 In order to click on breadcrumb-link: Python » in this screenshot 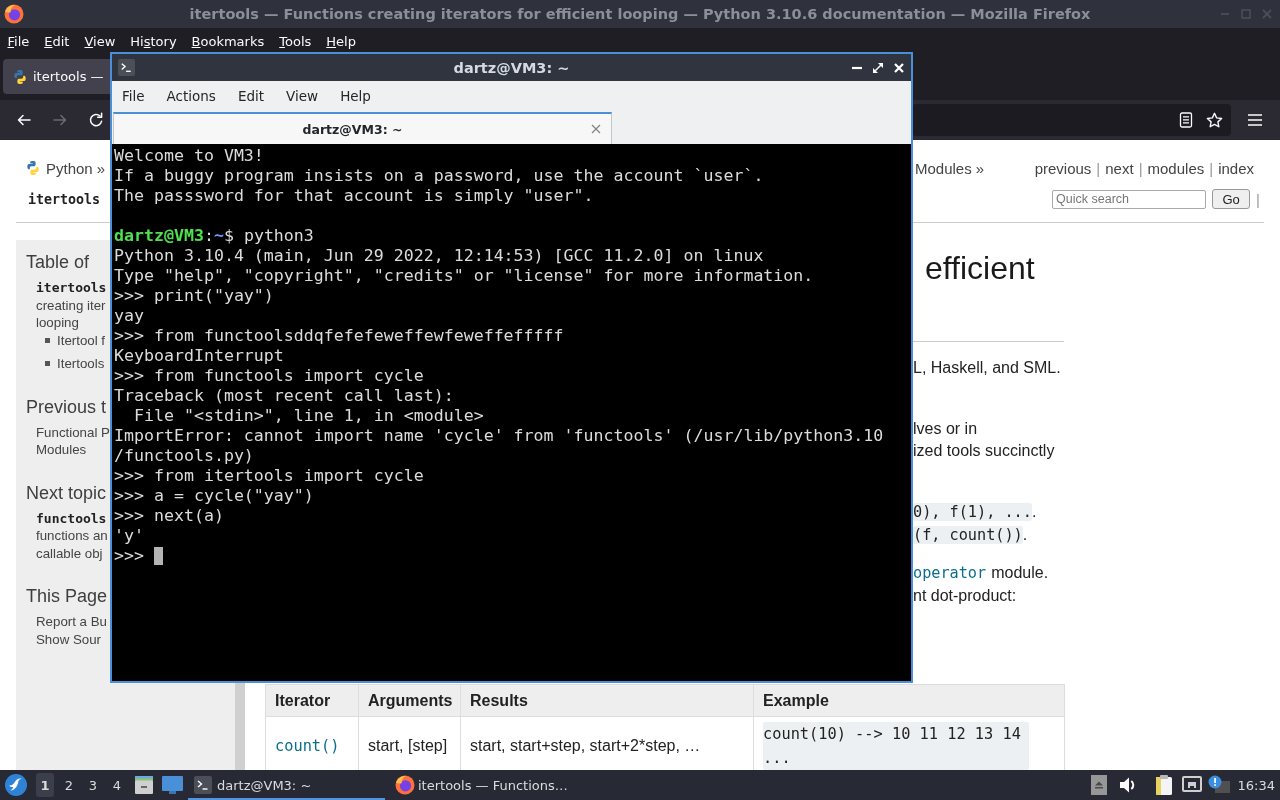, I will do `click(76, 168)`.